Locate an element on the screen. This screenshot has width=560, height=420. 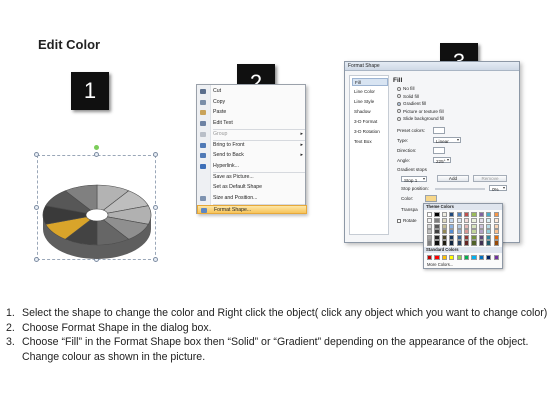
menu-item-paste: Paste is located at coordinates (252, 112).